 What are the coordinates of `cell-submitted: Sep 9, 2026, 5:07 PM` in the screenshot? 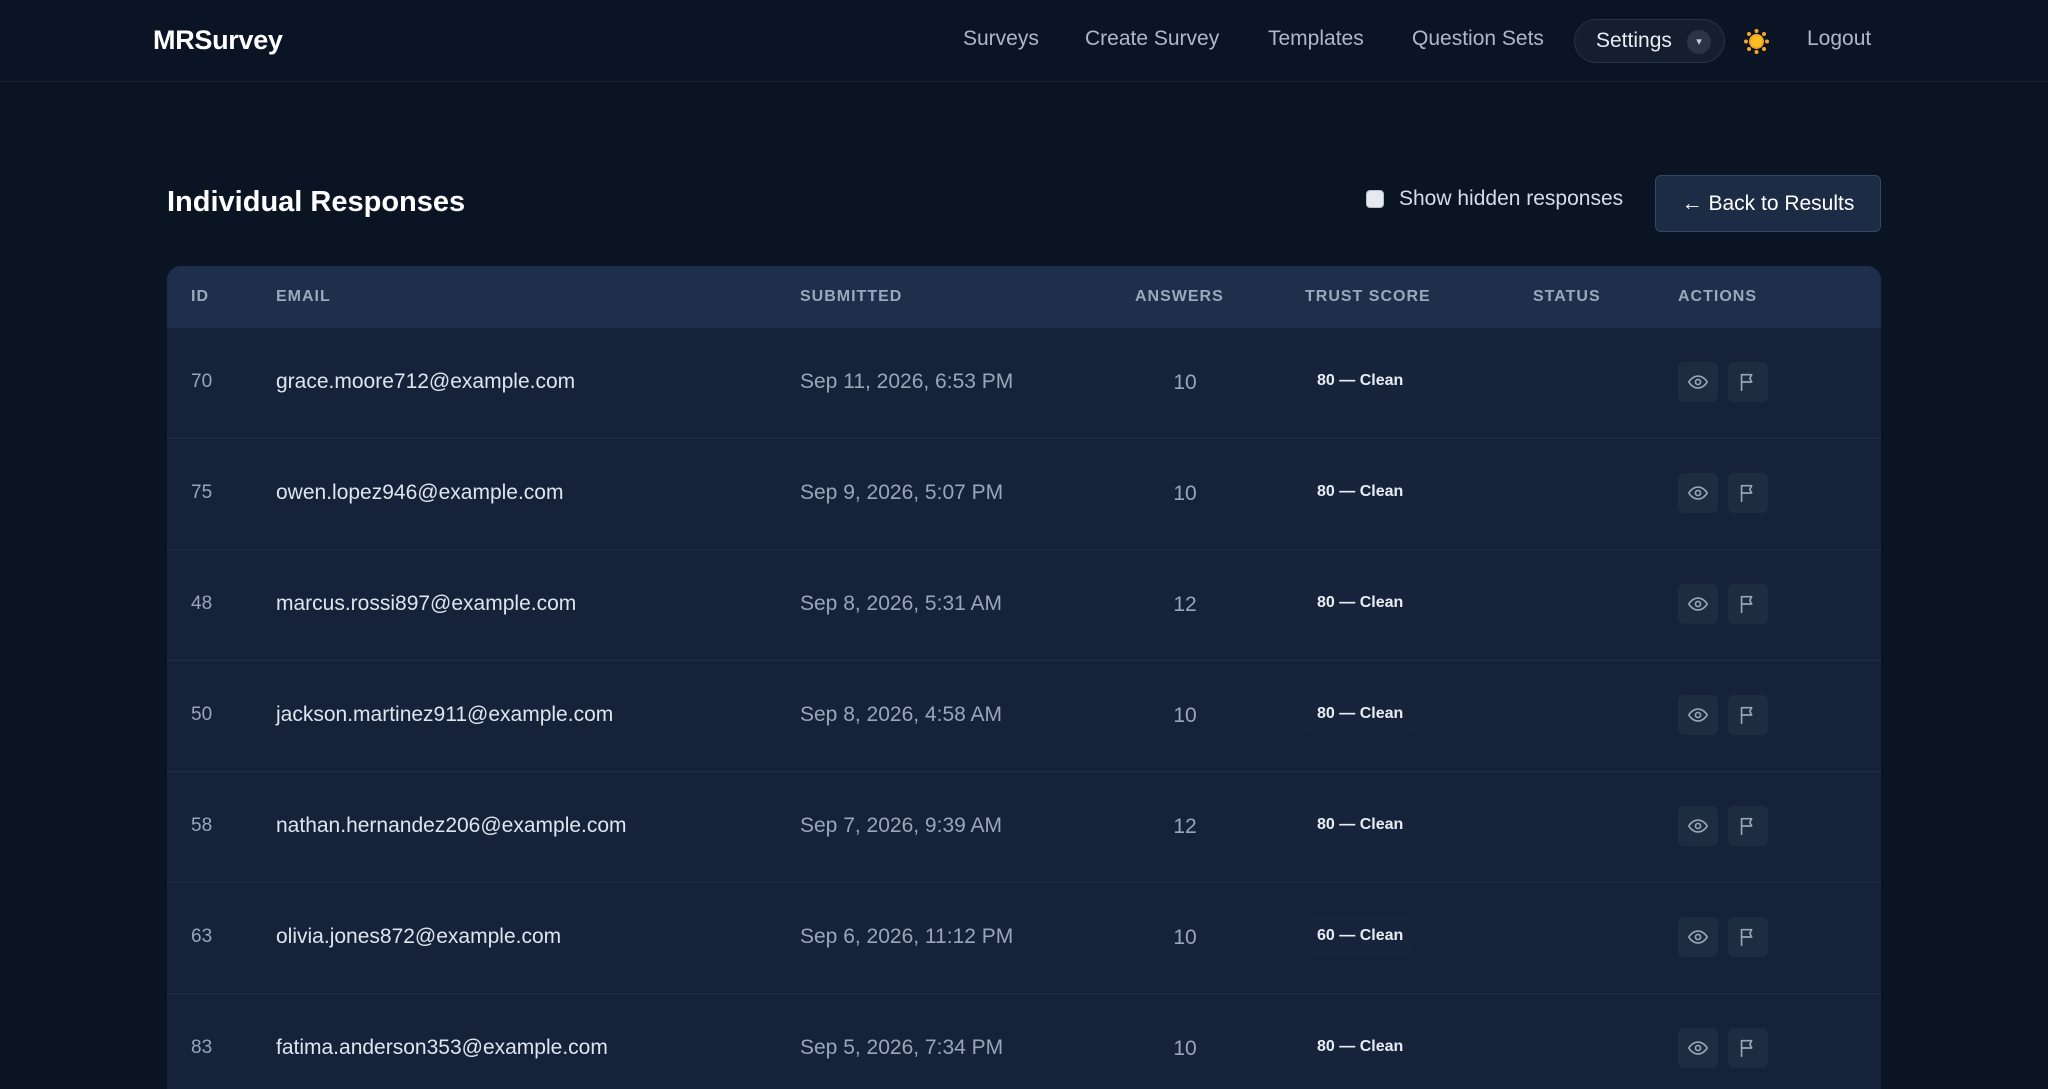 It's located at (902, 492).